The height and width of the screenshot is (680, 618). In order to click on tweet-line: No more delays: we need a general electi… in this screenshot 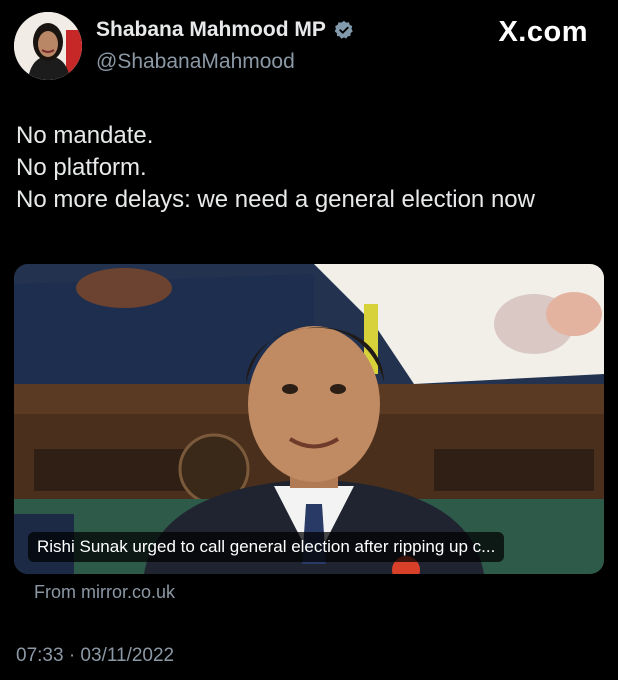, I will do `click(275, 199)`.